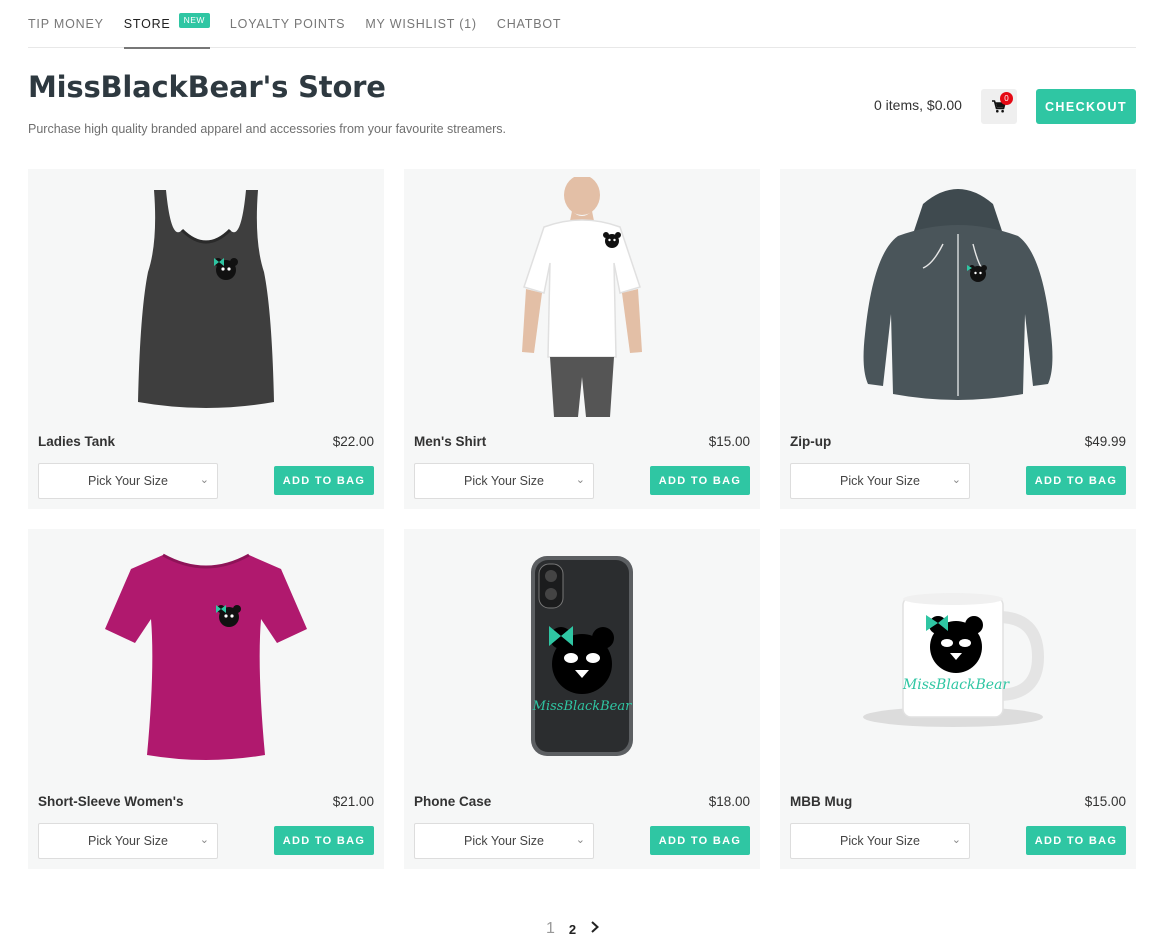  What do you see at coordinates (582, 656) in the screenshot?
I see `product-image-phone-case: MissBlackBear` at bounding box center [582, 656].